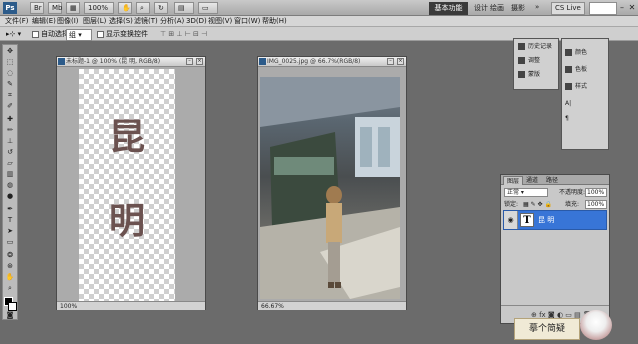  What do you see at coordinates (572, 192) in the screenshot?
I see `opacity-label: 不透明度:` at bounding box center [572, 192].